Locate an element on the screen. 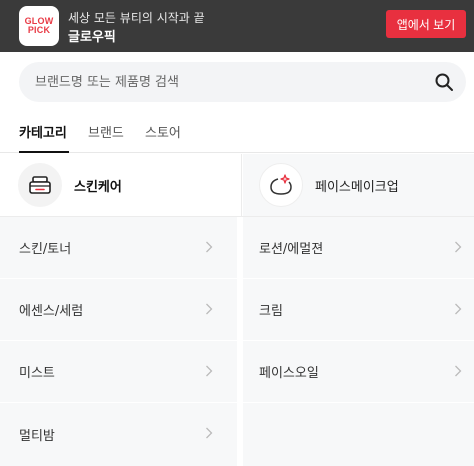 Image resolution: width=474 pixels, height=466 pixels. glowpick-logo: GLOW PICK is located at coordinates (39, 26).